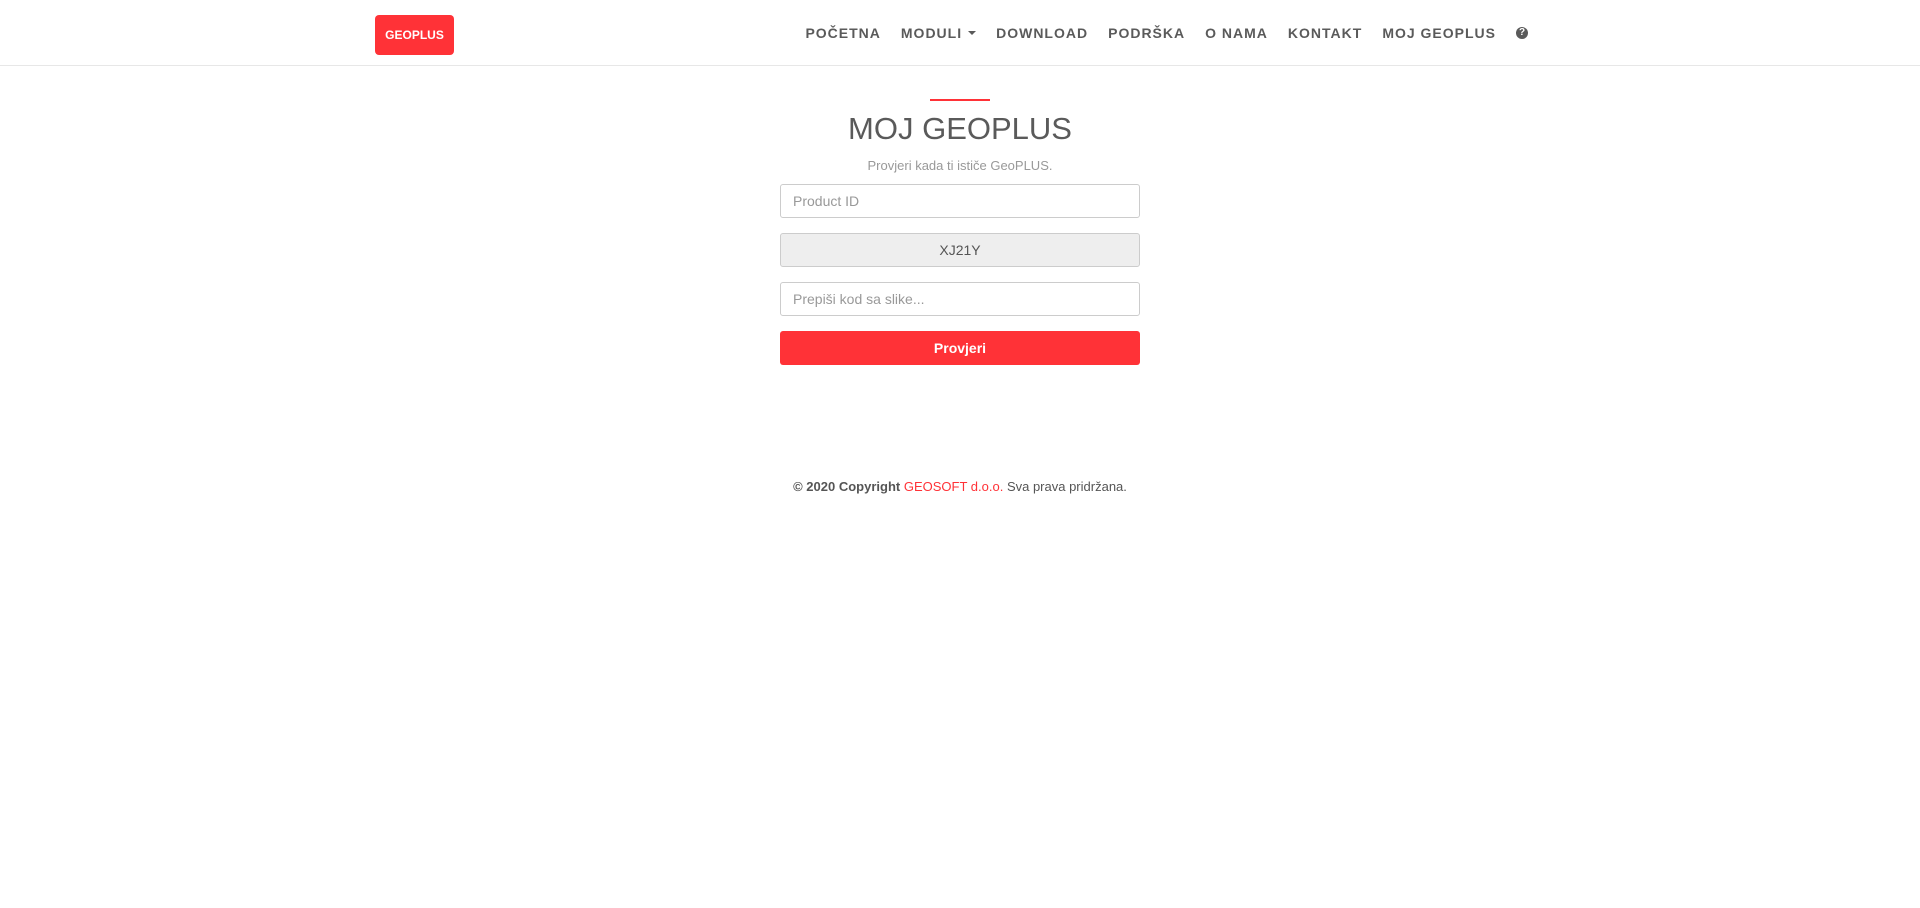  Describe the element at coordinates (1066, 486) in the screenshot. I see `footer-rights: Sva prava pridržana.` at that location.